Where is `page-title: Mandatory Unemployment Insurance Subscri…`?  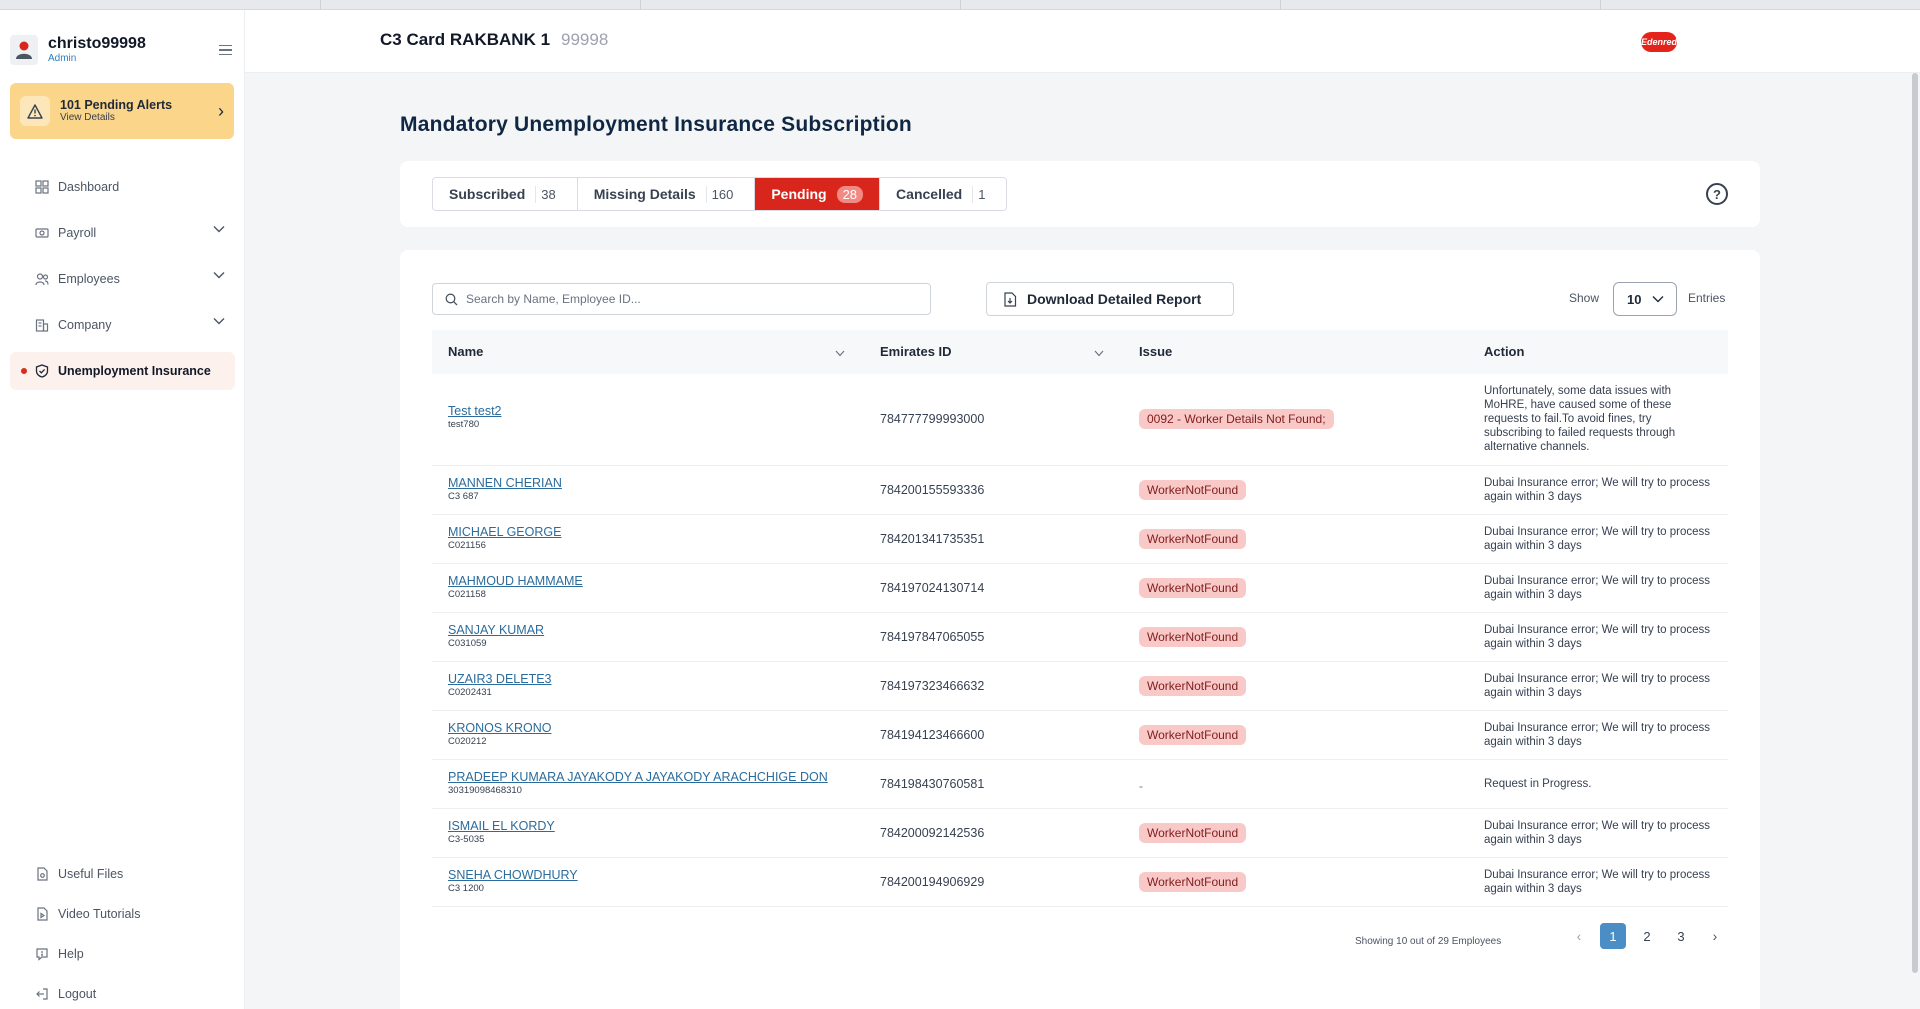
page-title: Mandatory Unemployment Insurance Subscri… is located at coordinates (656, 124).